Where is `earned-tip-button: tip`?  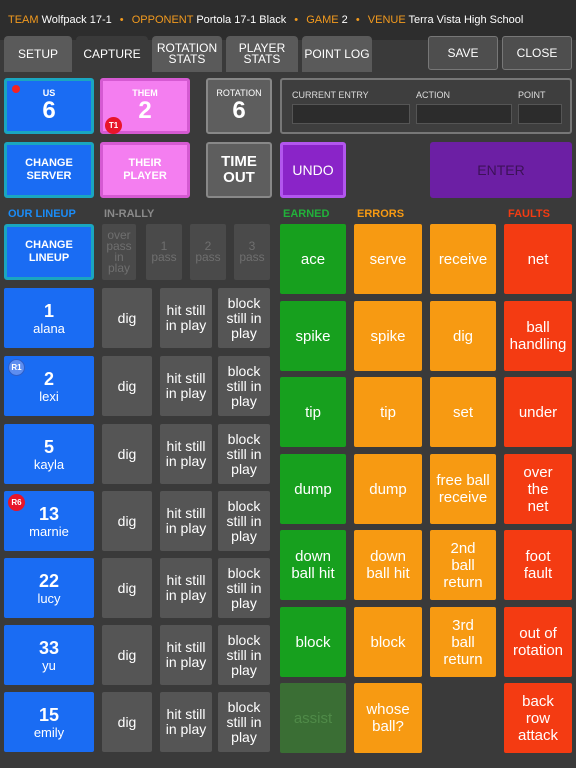
earned-tip-button: tip is located at coordinates (313, 412).